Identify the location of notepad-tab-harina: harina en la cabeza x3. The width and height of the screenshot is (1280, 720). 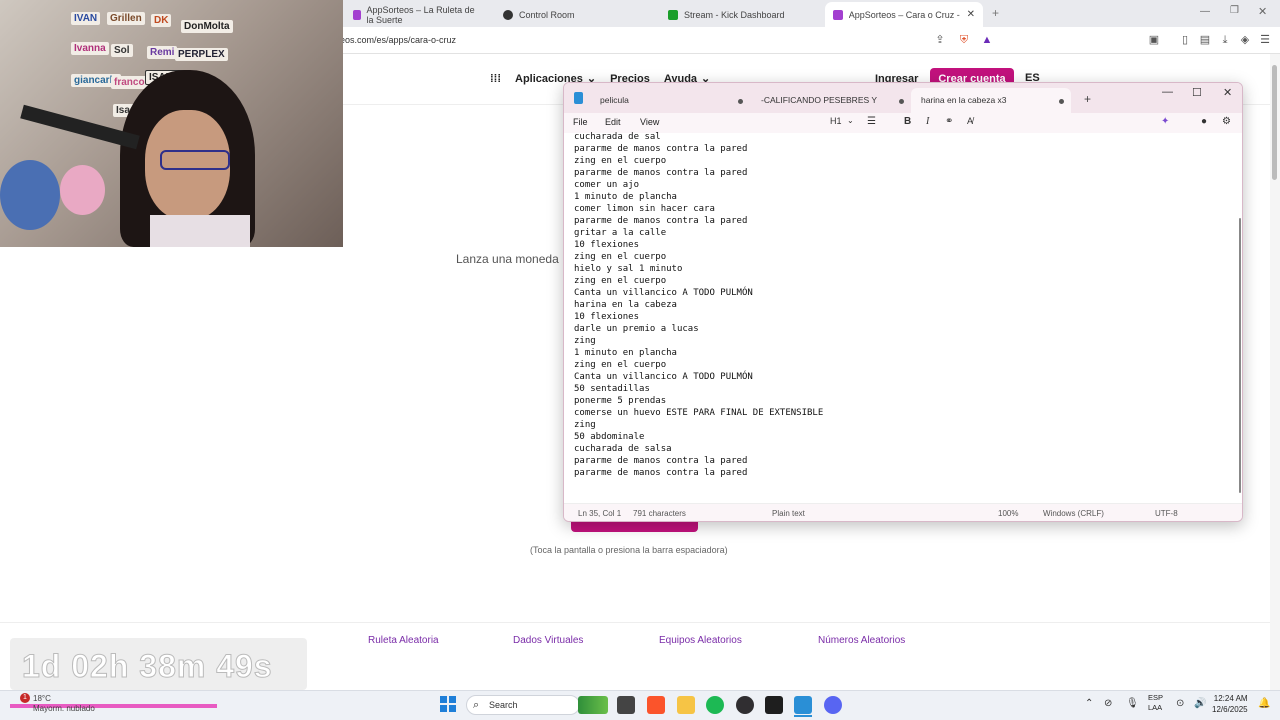
(991, 100).